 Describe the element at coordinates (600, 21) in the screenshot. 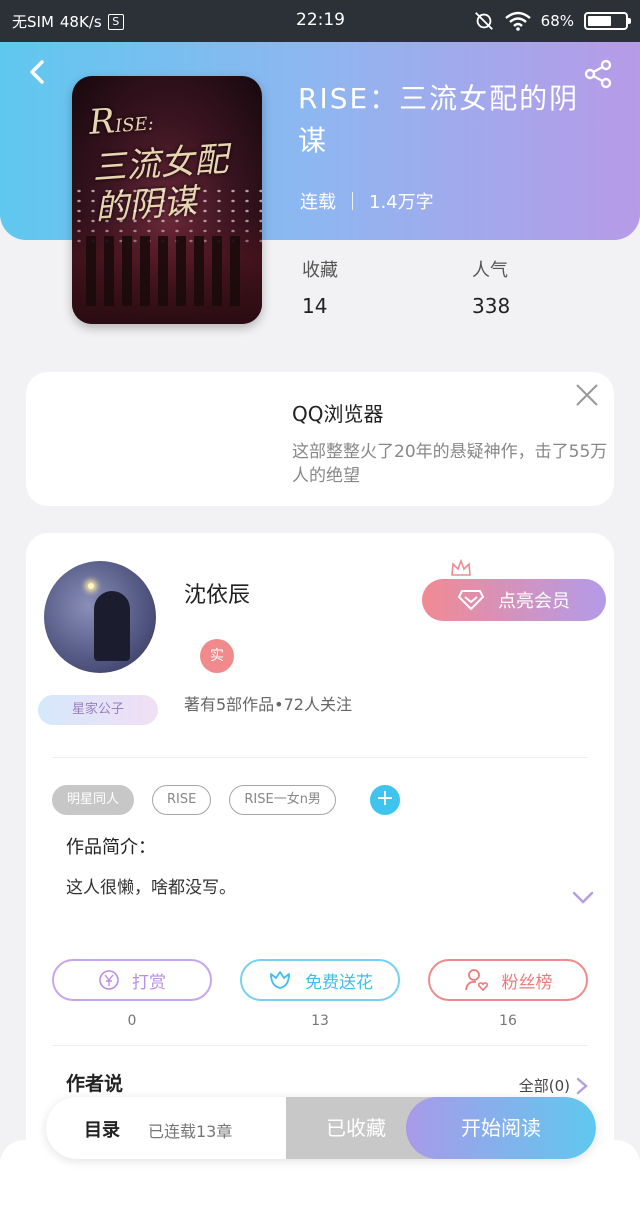

I see `battery-fill` at that location.